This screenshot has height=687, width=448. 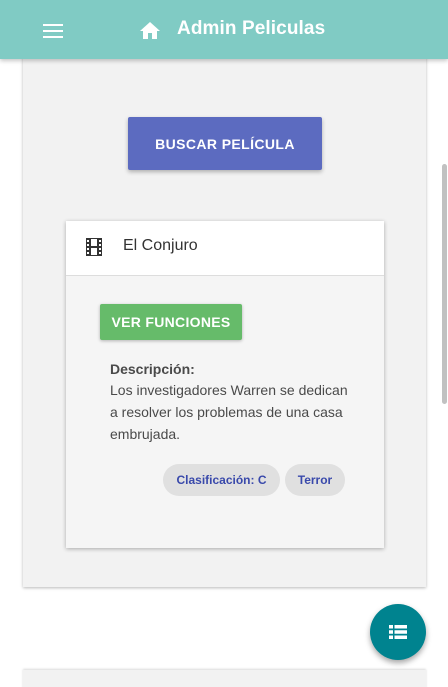 What do you see at coordinates (225, 248) in the screenshot?
I see `movie-card-header: El Conjuro` at bounding box center [225, 248].